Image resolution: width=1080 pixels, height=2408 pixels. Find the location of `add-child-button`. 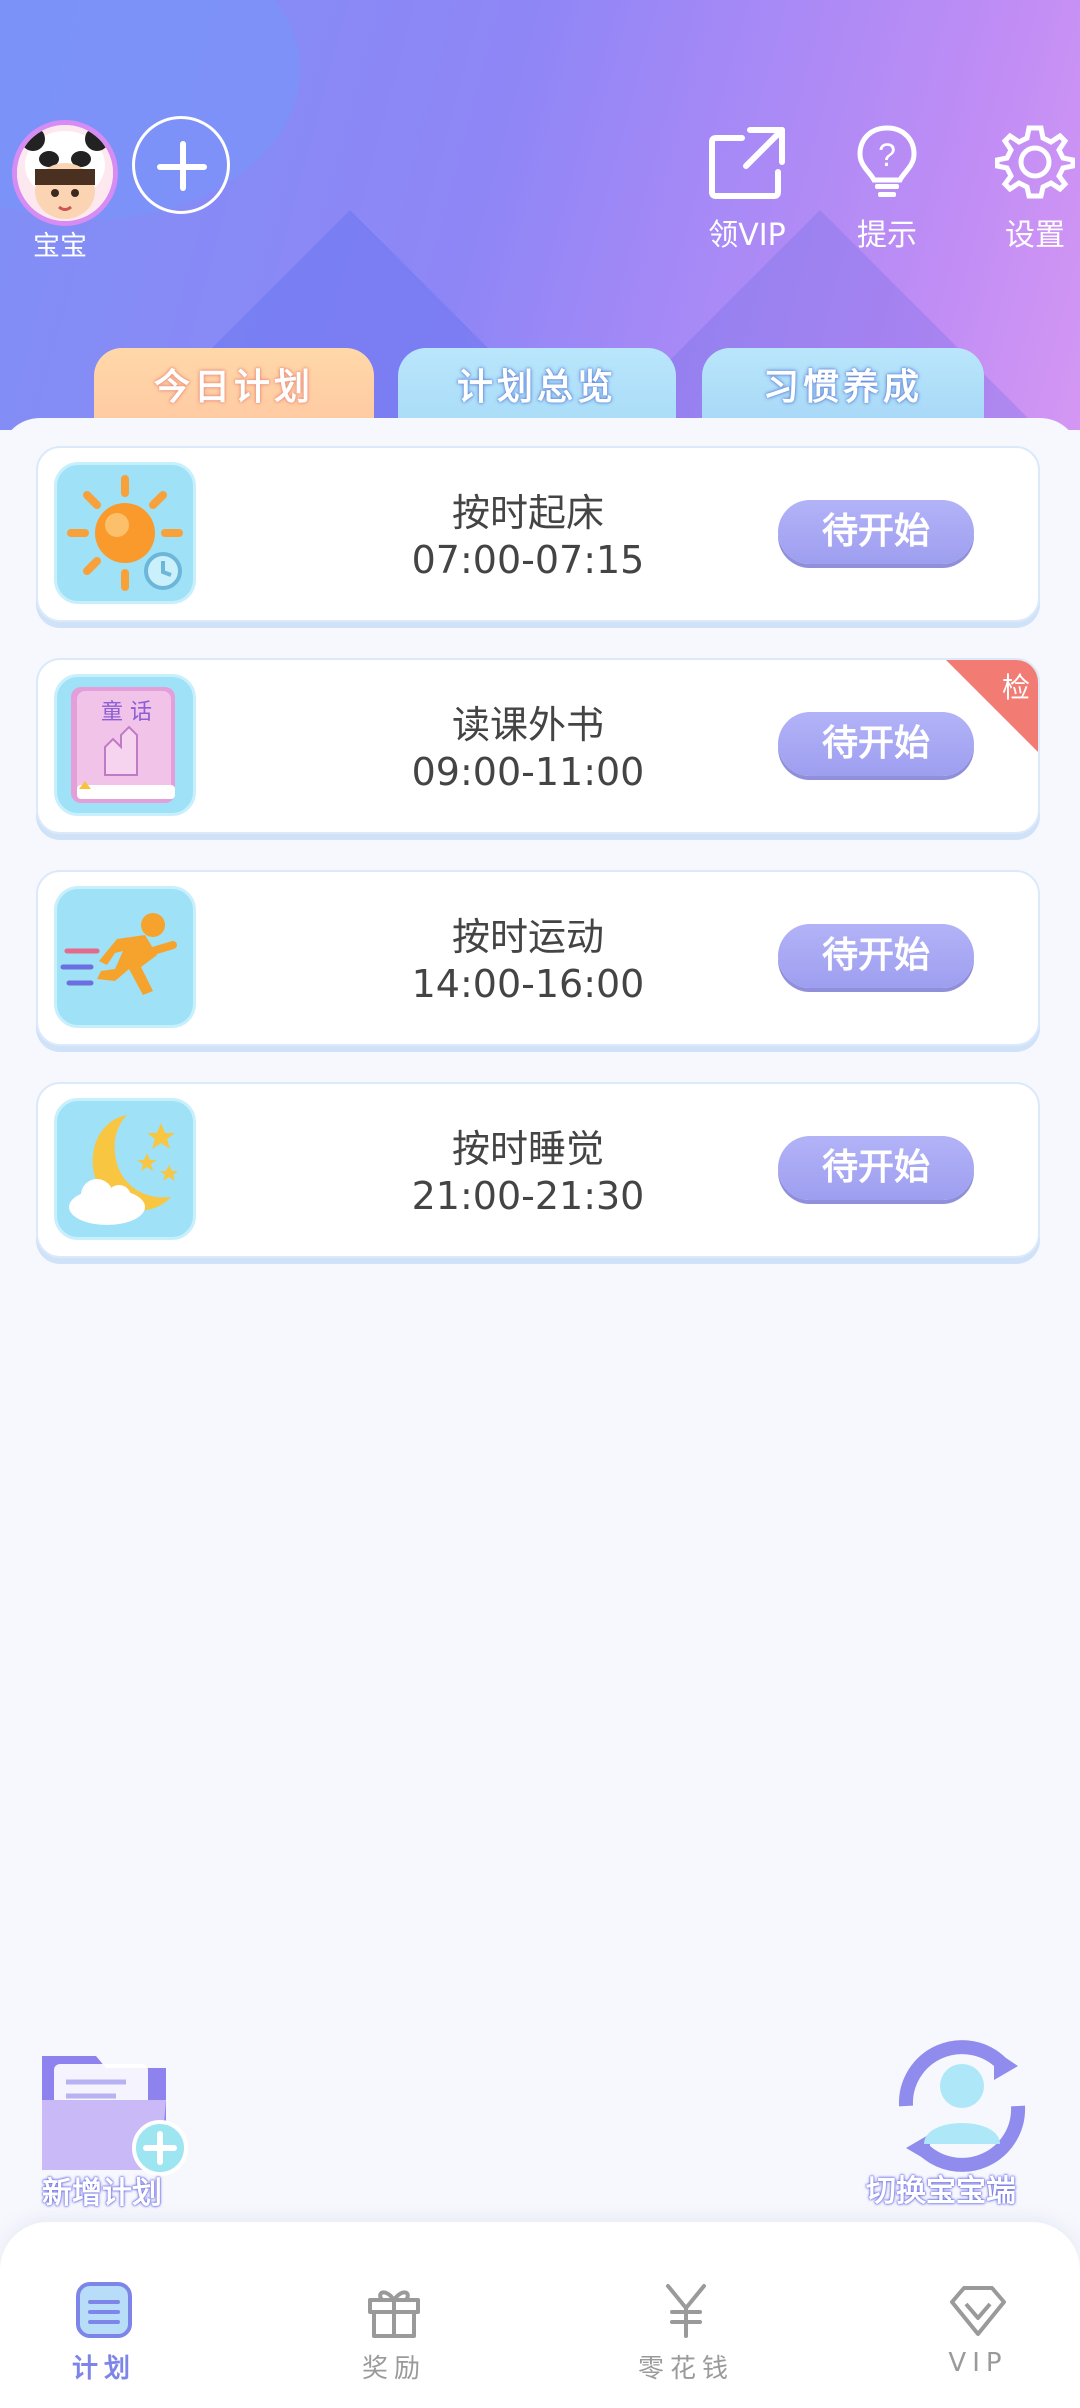

add-child-button is located at coordinates (181, 165).